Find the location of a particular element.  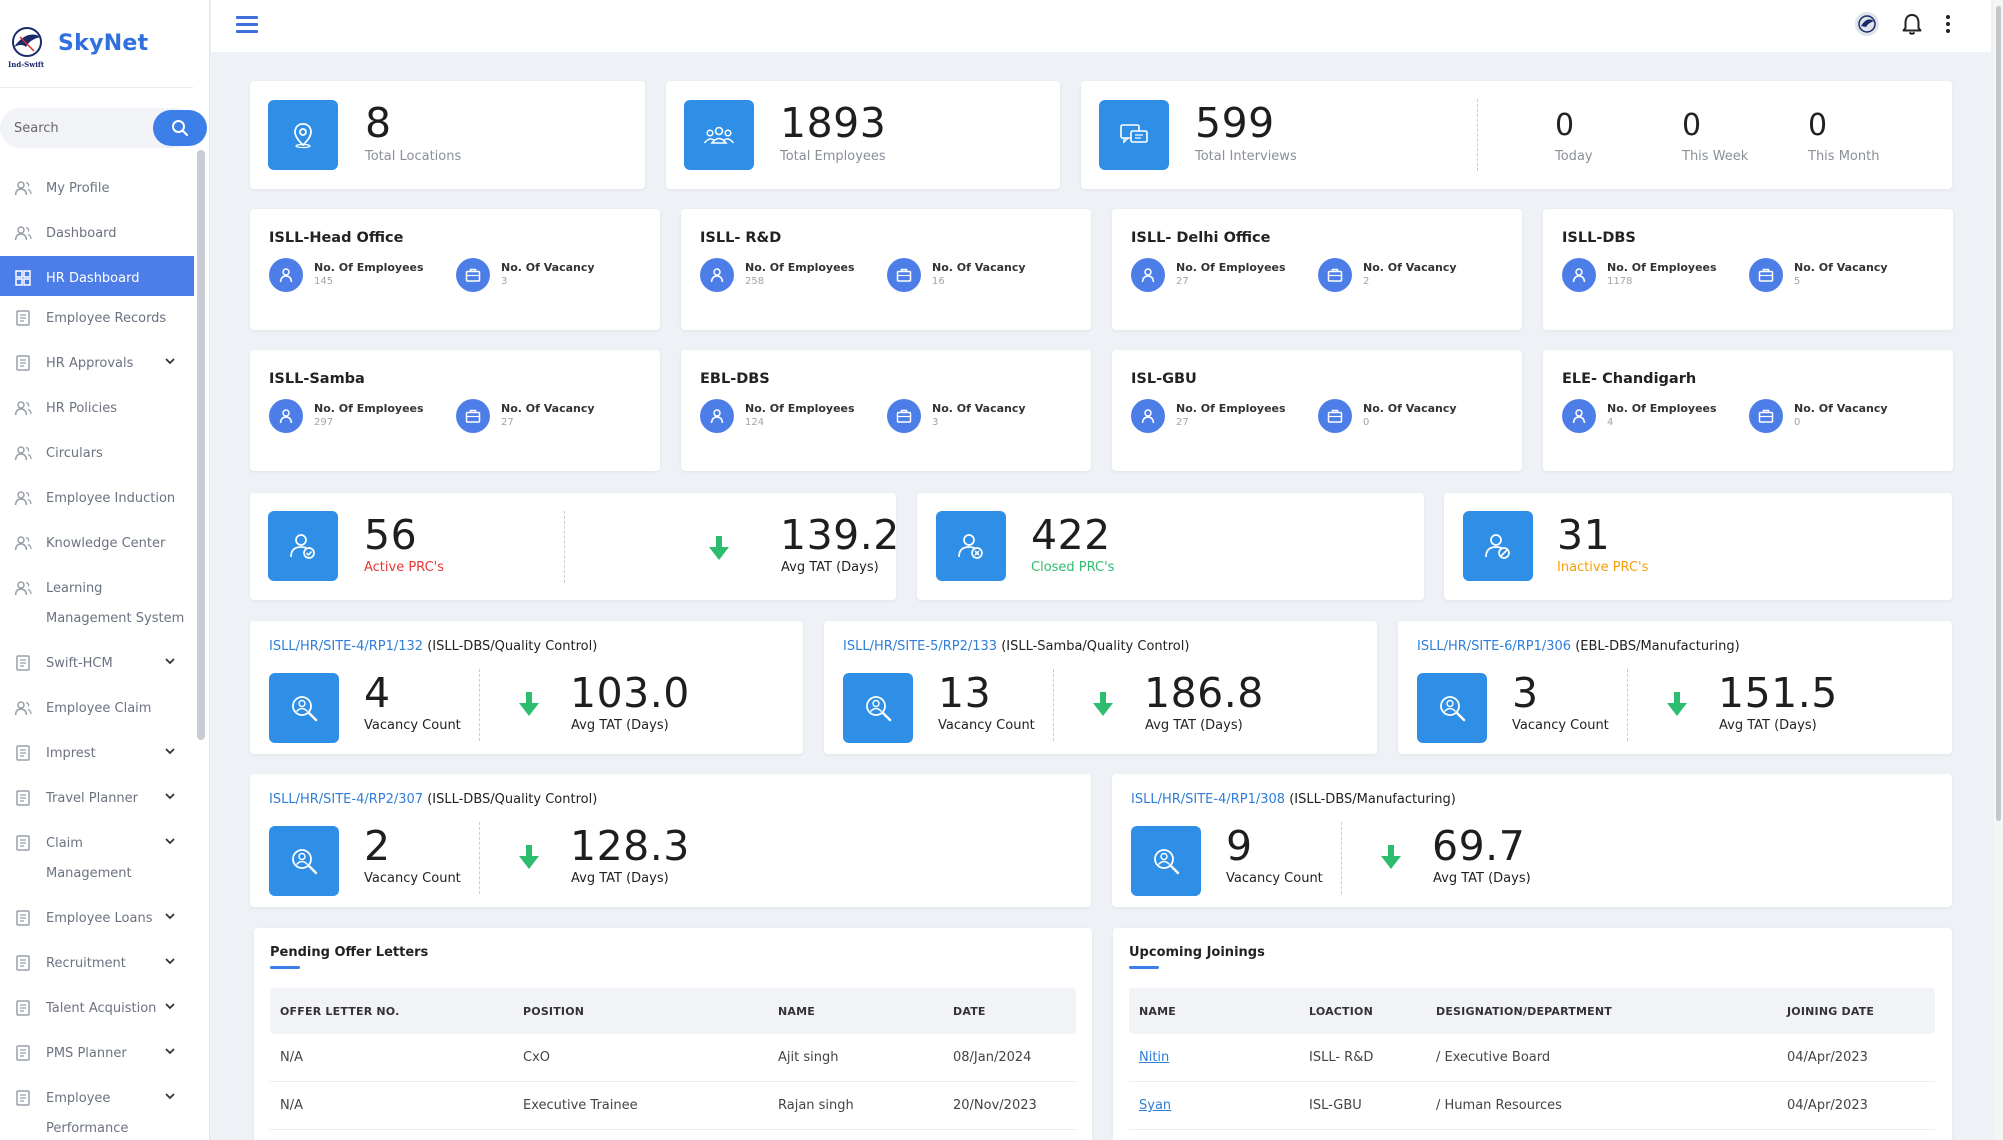

offer-letter-no: N/A is located at coordinates (291, 1057).